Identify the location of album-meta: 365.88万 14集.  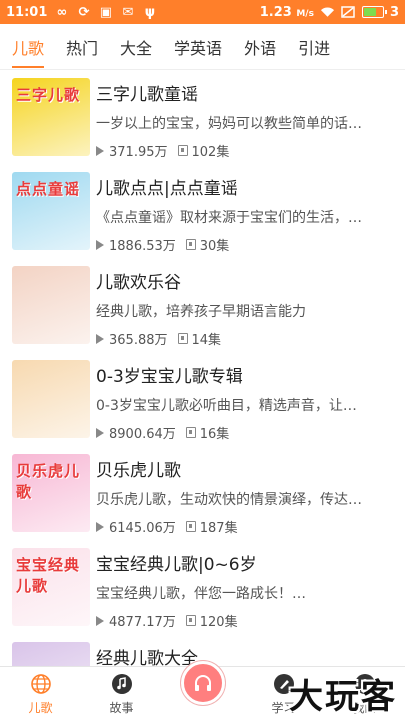
(246, 338).